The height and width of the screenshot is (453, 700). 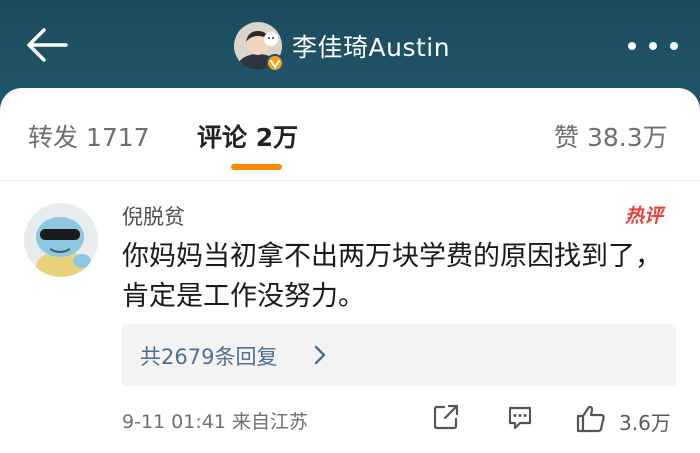 What do you see at coordinates (256, 167) in the screenshot?
I see `active-tab-indicator` at bounding box center [256, 167].